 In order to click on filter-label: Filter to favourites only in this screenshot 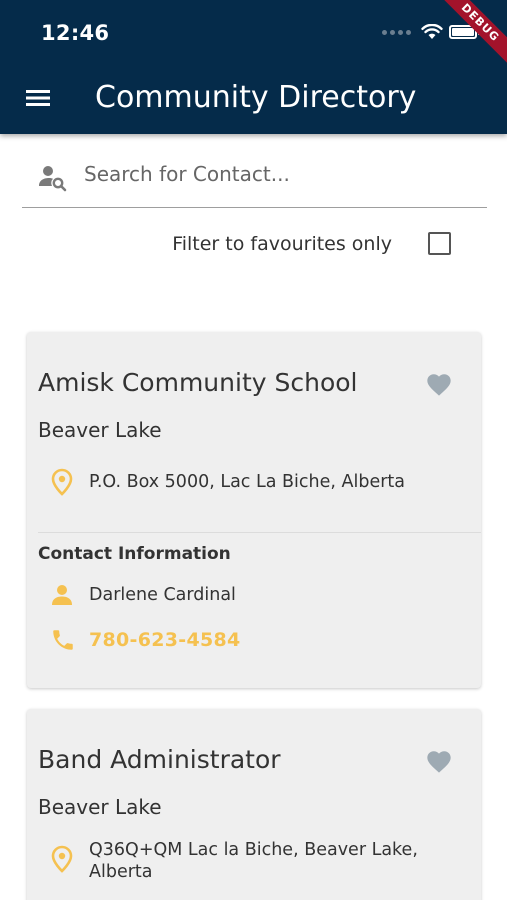, I will do `click(282, 244)`.